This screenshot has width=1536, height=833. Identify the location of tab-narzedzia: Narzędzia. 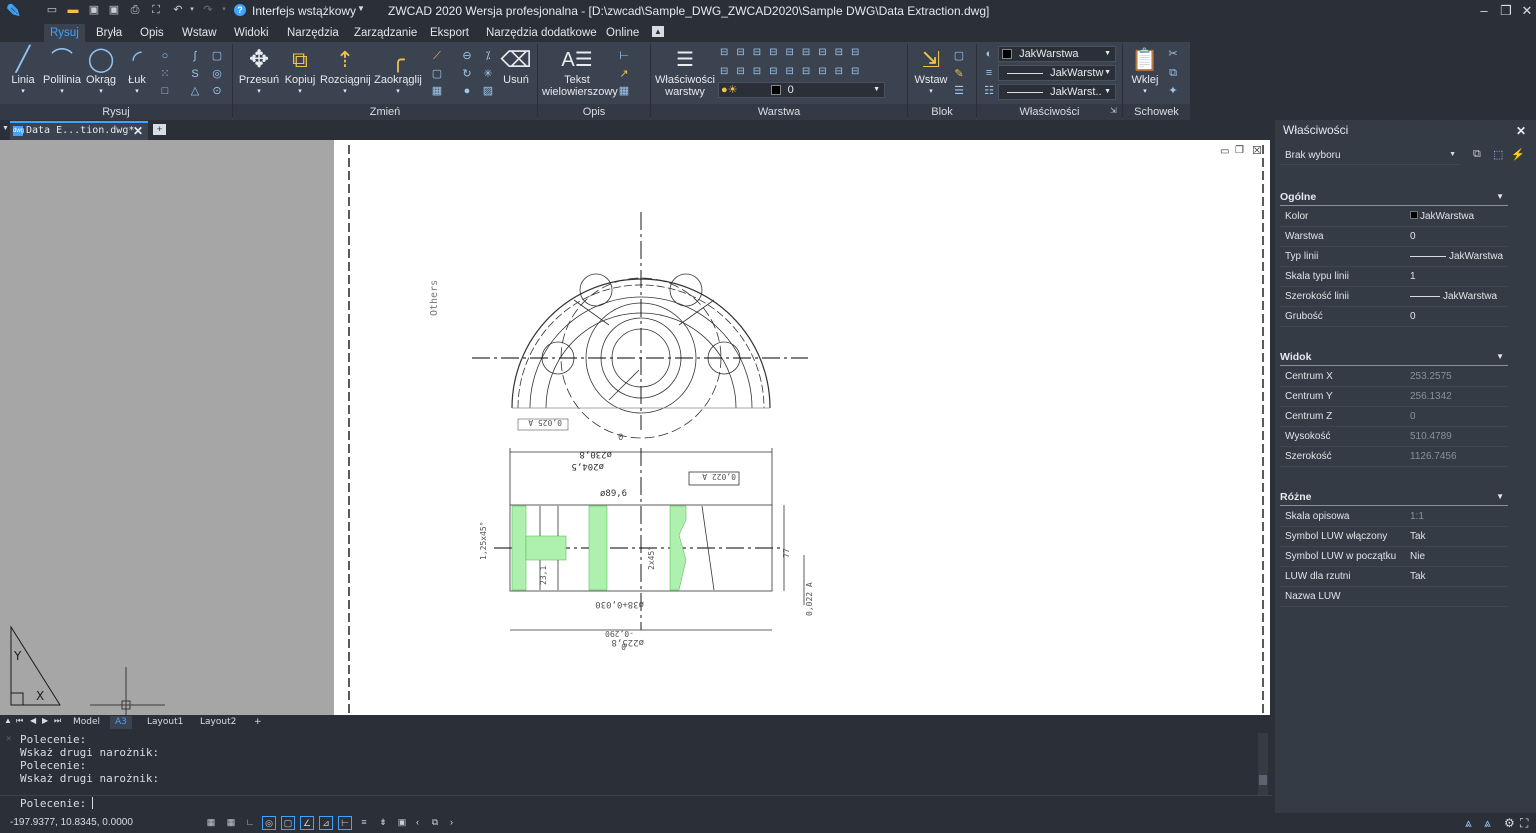
(313, 33).